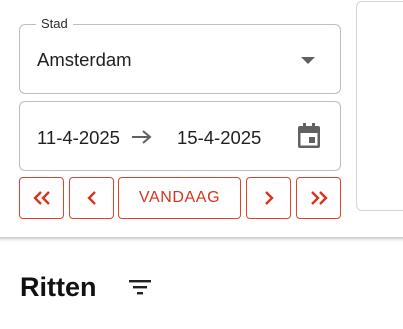  Describe the element at coordinates (309, 136) in the screenshot. I see `calendar-icon` at that location.